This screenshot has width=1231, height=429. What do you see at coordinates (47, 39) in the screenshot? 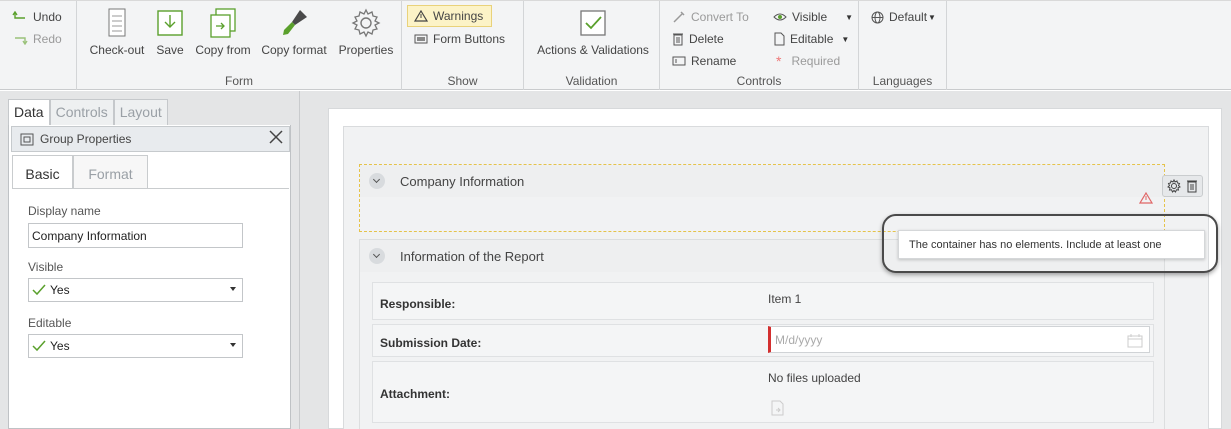
I see `redo-label: Redo` at bounding box center [47, 39].